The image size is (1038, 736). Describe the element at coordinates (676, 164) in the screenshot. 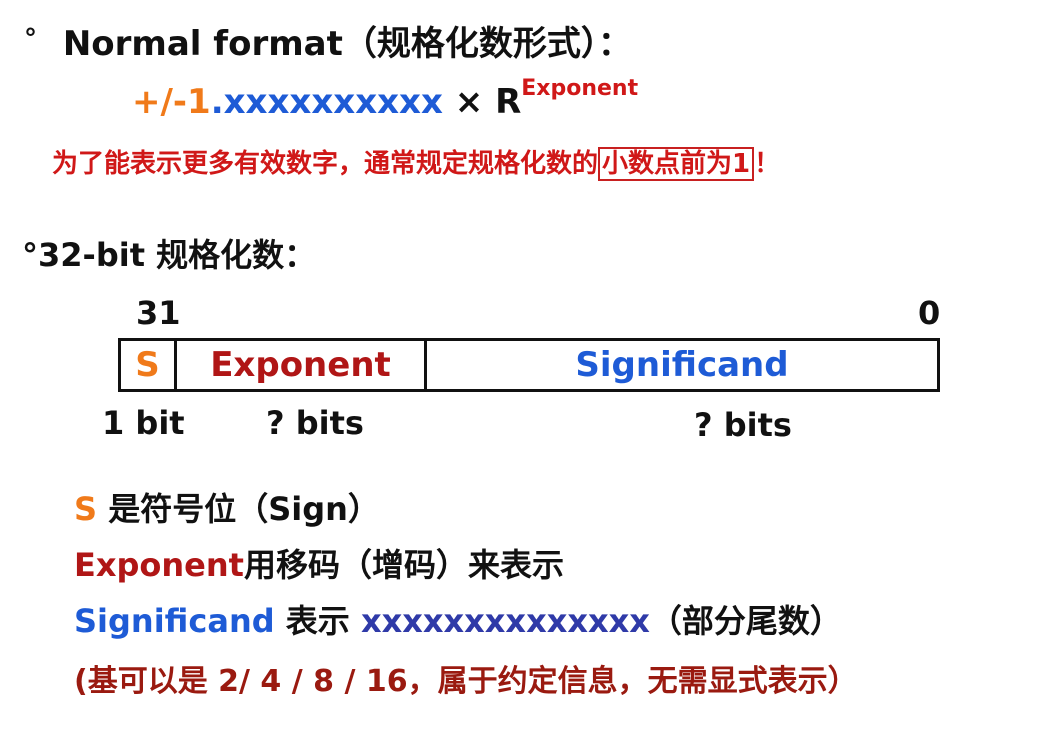

I see `note-highlight-box: 小数点前为1` at that location.